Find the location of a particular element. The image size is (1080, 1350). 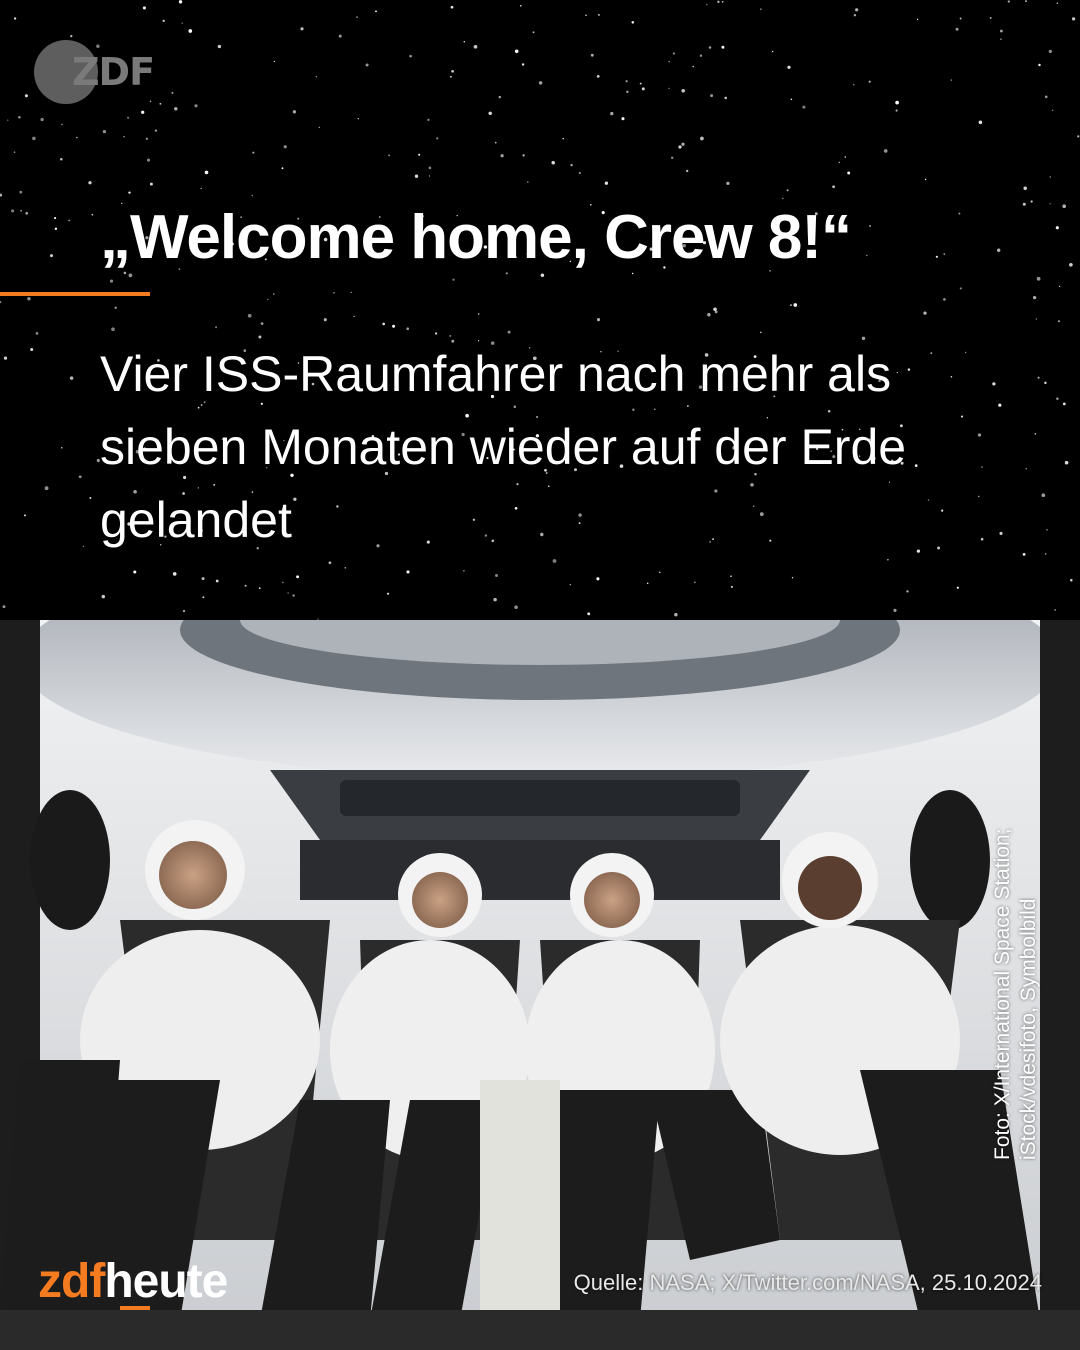

zdfheute-logo: zdfheute is located at coordinates (133, 1282).